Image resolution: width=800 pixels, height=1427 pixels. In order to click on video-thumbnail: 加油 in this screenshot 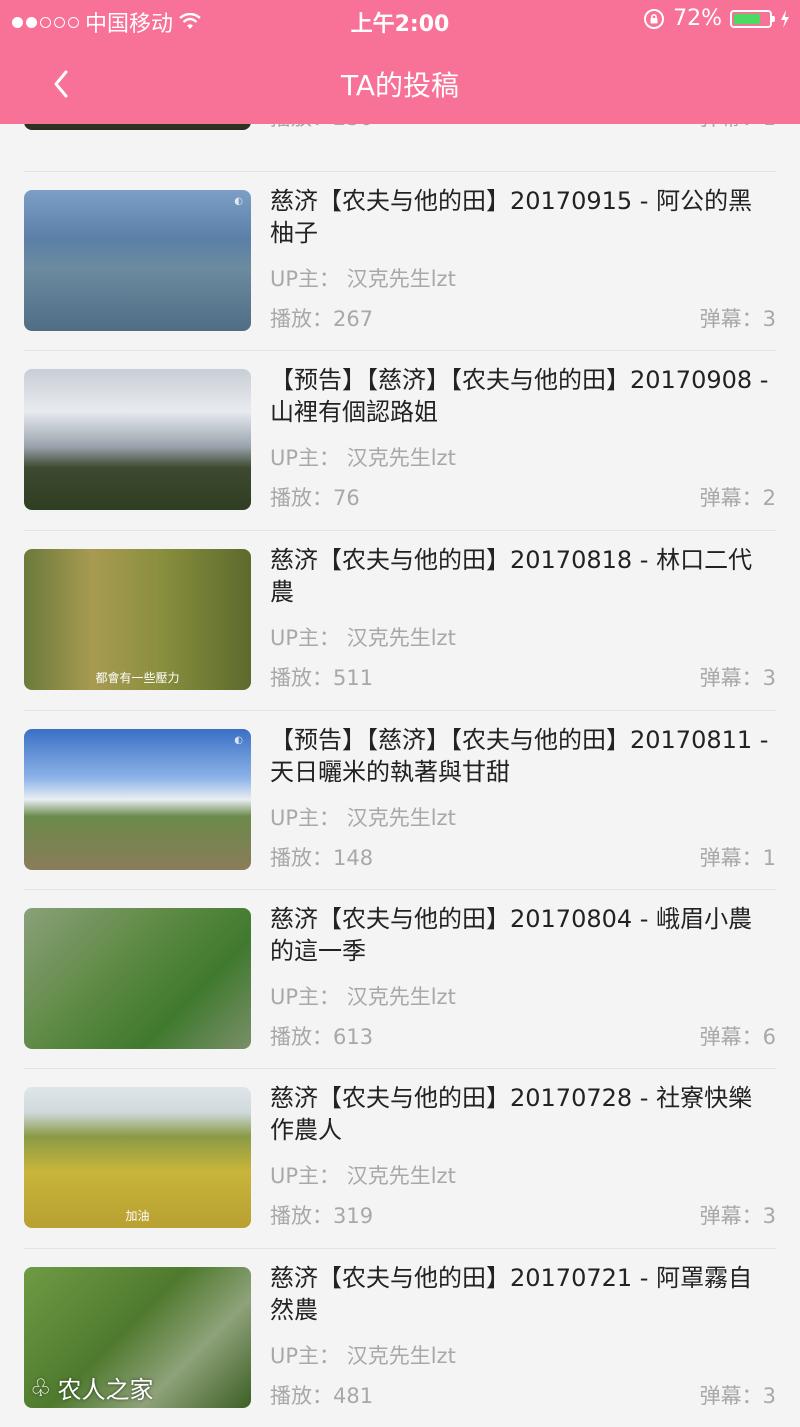, I will do `click(137, 1157)`.